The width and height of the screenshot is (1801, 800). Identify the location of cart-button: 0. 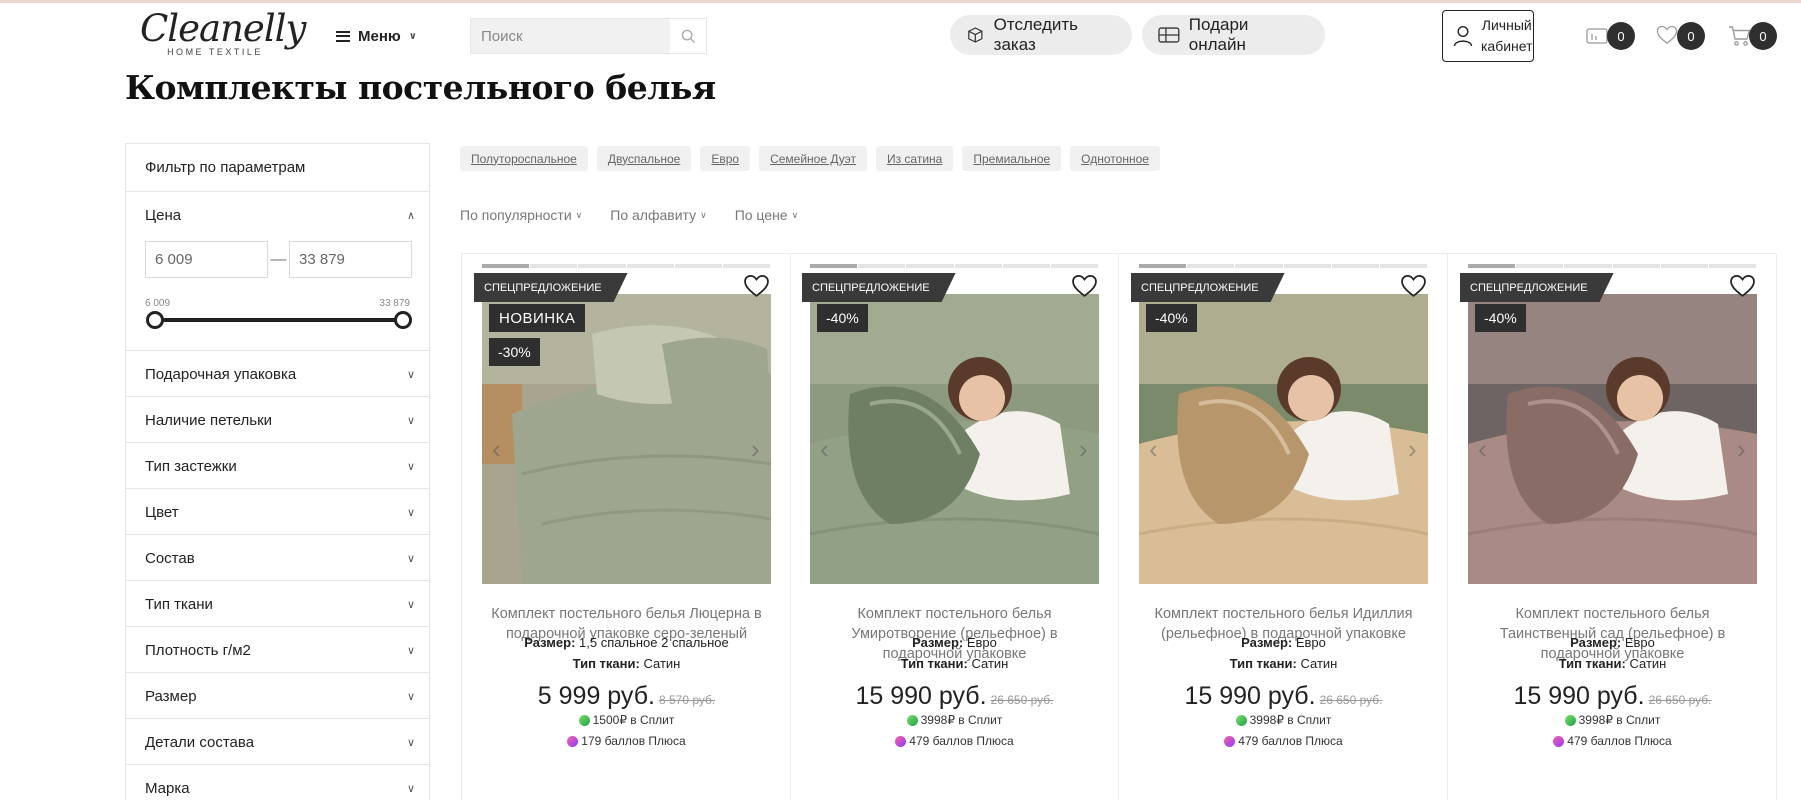
(1750, 36).